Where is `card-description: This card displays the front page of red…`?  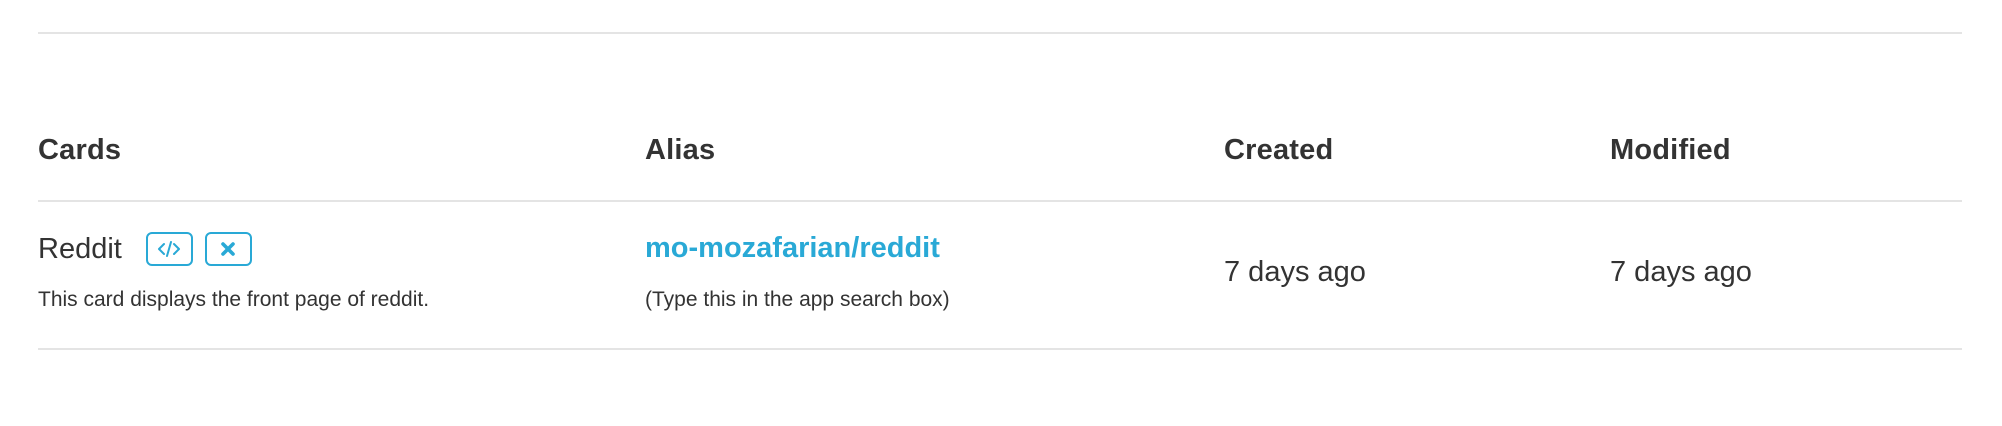 card-description: This card displays the front page of red… is located at coordinates (234, 299).